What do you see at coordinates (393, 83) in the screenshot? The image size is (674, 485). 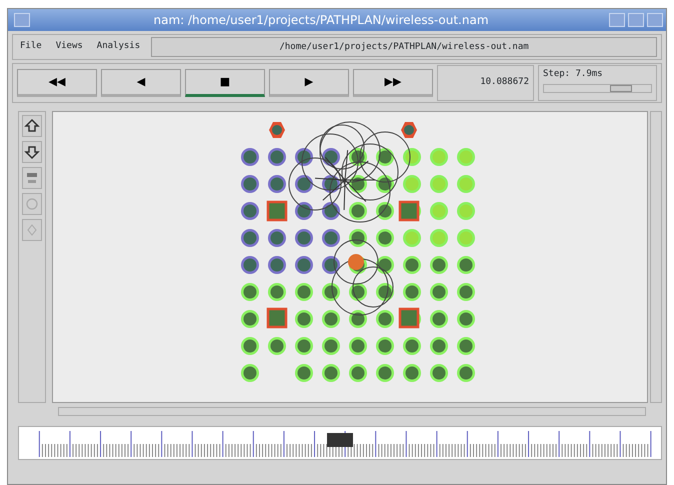 I see `transport-button: ▶▶` at bounding box center [393, 83].